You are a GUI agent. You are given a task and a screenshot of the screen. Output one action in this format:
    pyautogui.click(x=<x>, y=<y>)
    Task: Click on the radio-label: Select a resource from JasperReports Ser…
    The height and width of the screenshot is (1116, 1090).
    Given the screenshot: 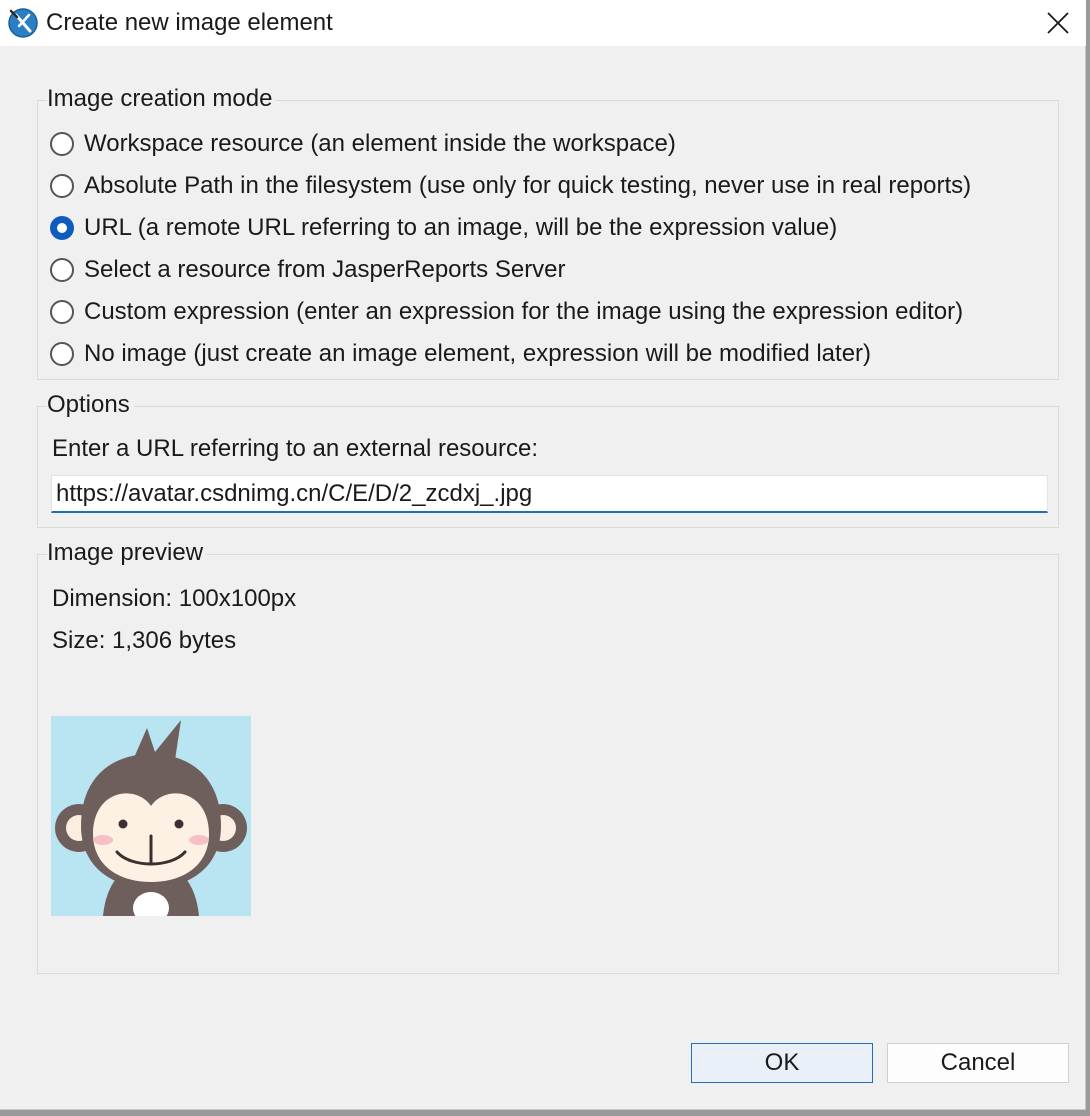 What is the action you would take?
    pyautogui.click(x=325, y=269)
    